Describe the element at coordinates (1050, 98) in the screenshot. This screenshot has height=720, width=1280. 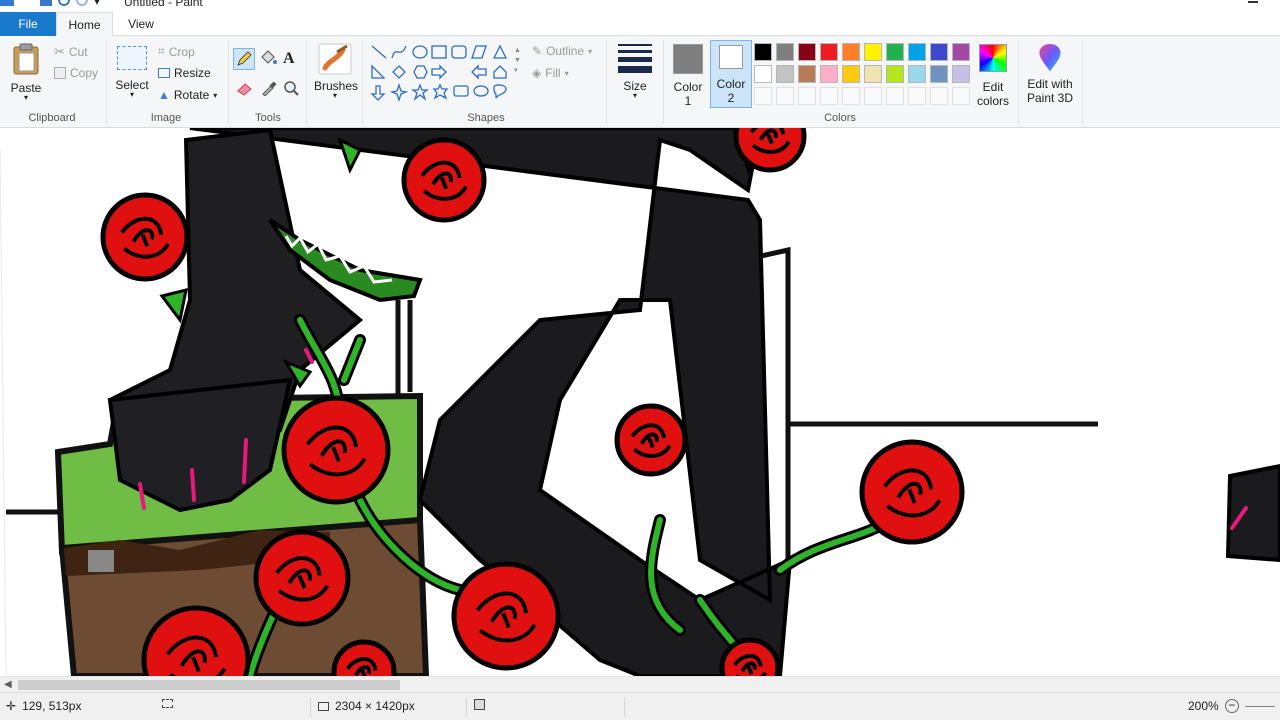
I see `edit-3d-label-line2: Paint 3D` at that location.